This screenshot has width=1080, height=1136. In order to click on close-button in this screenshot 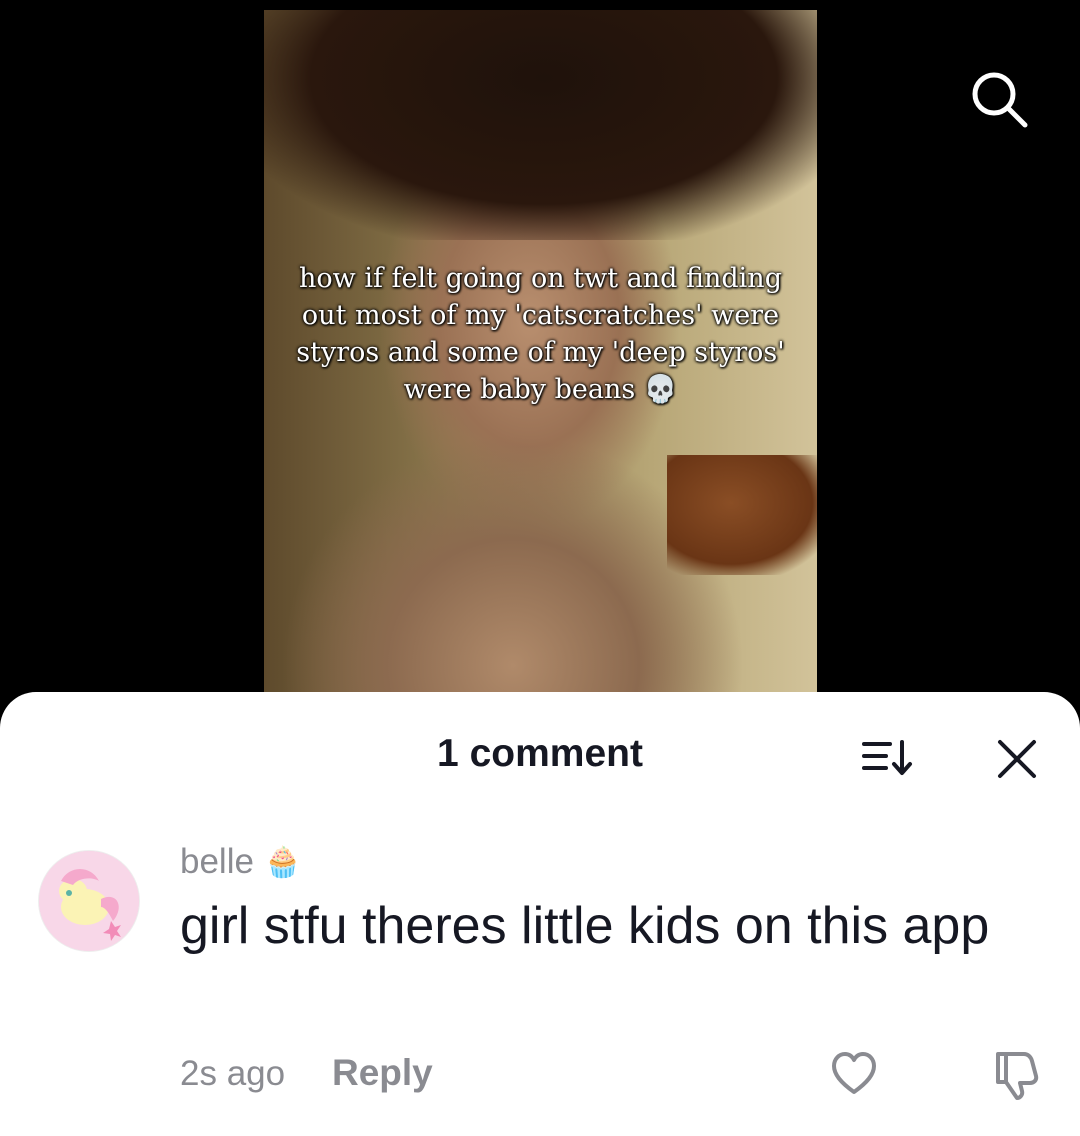, I will do `click(1017, 759)`.